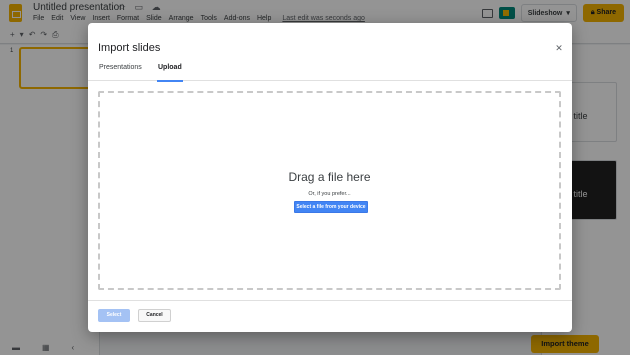  I want to click on drop-zone-title: Drag a file here, so click(329, 177).